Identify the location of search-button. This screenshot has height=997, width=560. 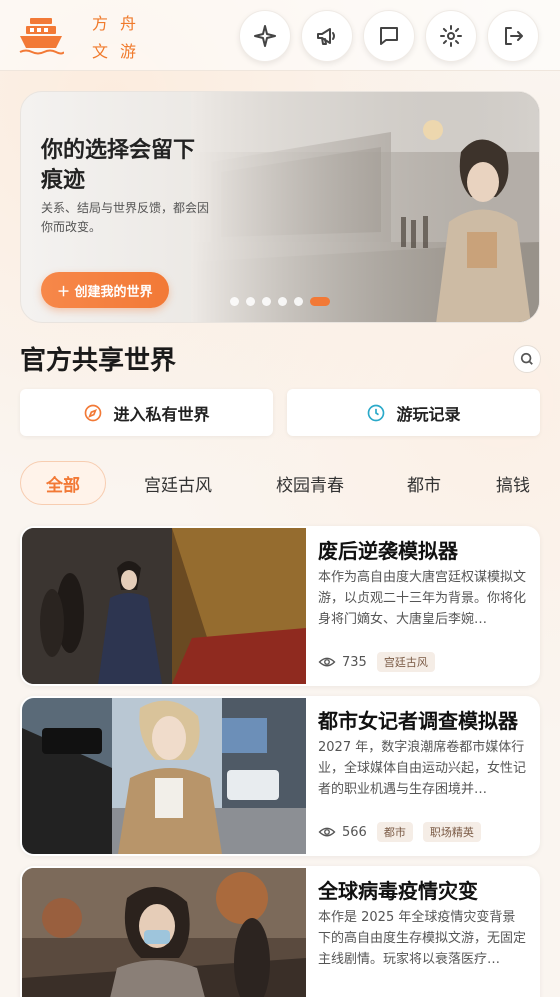
(527, 359).